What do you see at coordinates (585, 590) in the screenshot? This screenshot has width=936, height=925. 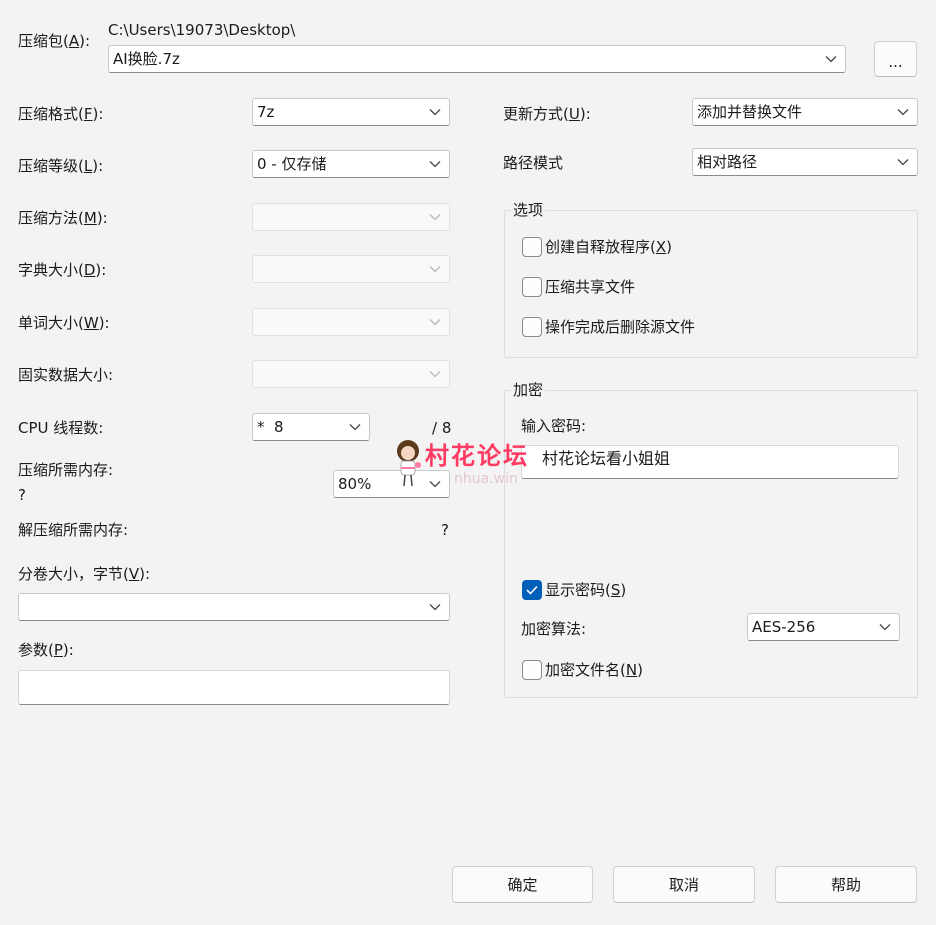 I see `show-password-label: 显示密码(S)` at bounding box center [585, 590].